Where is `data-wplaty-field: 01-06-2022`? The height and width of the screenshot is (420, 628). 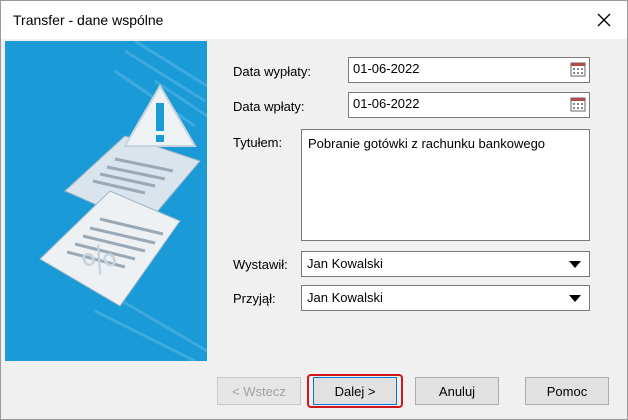 data-wplaty-field: 01-06-2022 is located at coordinates (469, 105).